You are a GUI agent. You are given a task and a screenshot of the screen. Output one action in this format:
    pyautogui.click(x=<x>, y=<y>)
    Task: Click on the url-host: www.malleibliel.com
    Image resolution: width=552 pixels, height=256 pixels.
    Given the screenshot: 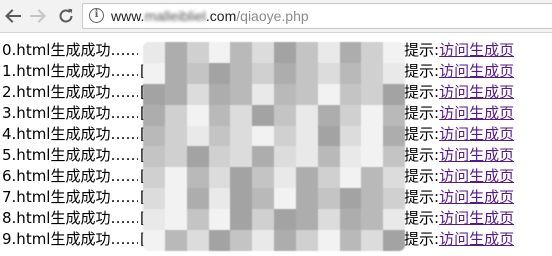 What is the action you would take?
    pyautogui.click(x=173, y=16)
    